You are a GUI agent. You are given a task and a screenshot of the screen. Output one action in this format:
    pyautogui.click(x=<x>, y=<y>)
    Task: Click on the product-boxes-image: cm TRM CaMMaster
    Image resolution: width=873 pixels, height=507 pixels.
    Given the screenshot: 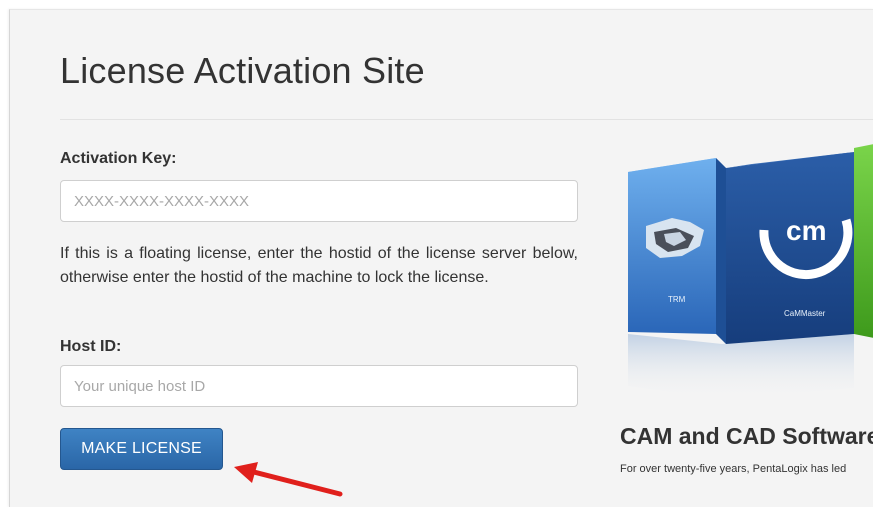 What is the action you would take?
    pyautogui.click(x=750, y=272)
    